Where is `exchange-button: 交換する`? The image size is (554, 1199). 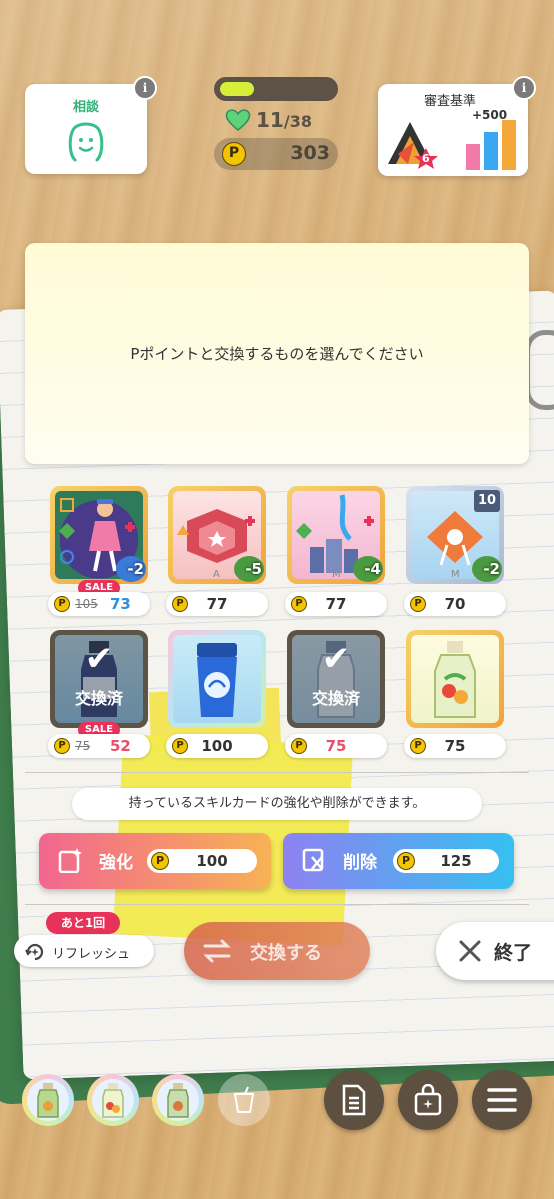
exchange-button: 交換する is located at coordinates (277, 951).